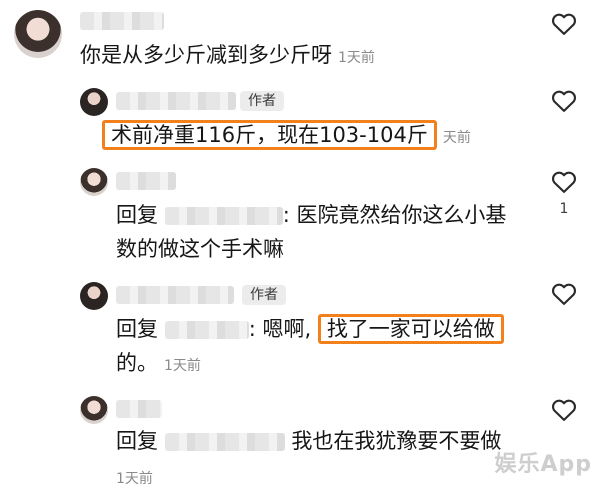  Describe the element at coordinates (456, 138) in the screenshot. I see `timestamp: 天前` at that location.